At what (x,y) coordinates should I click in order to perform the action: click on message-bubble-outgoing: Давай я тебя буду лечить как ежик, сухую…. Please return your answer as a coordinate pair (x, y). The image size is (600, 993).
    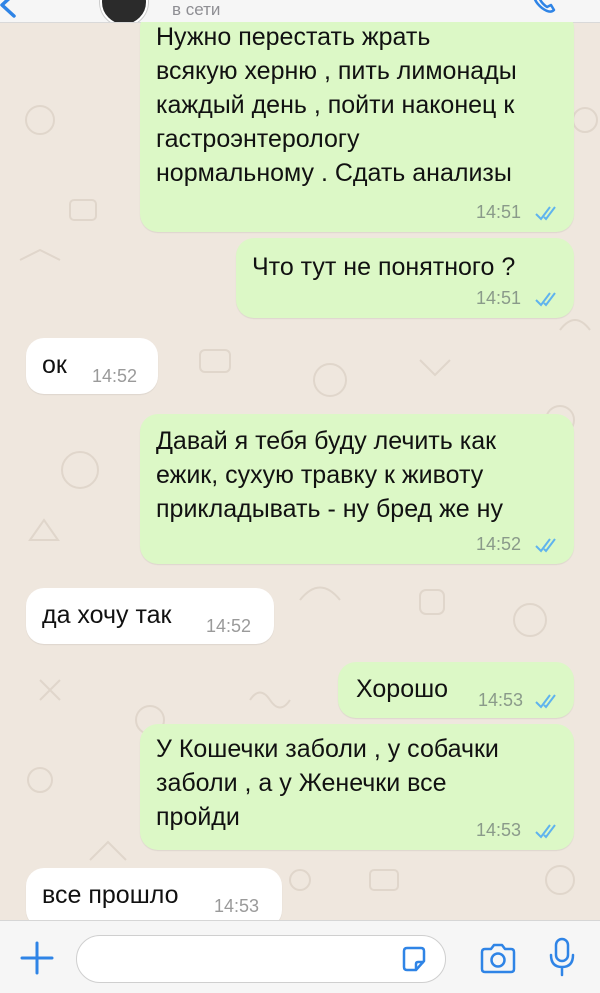
    Looking at the image, I should click on (357, 489).